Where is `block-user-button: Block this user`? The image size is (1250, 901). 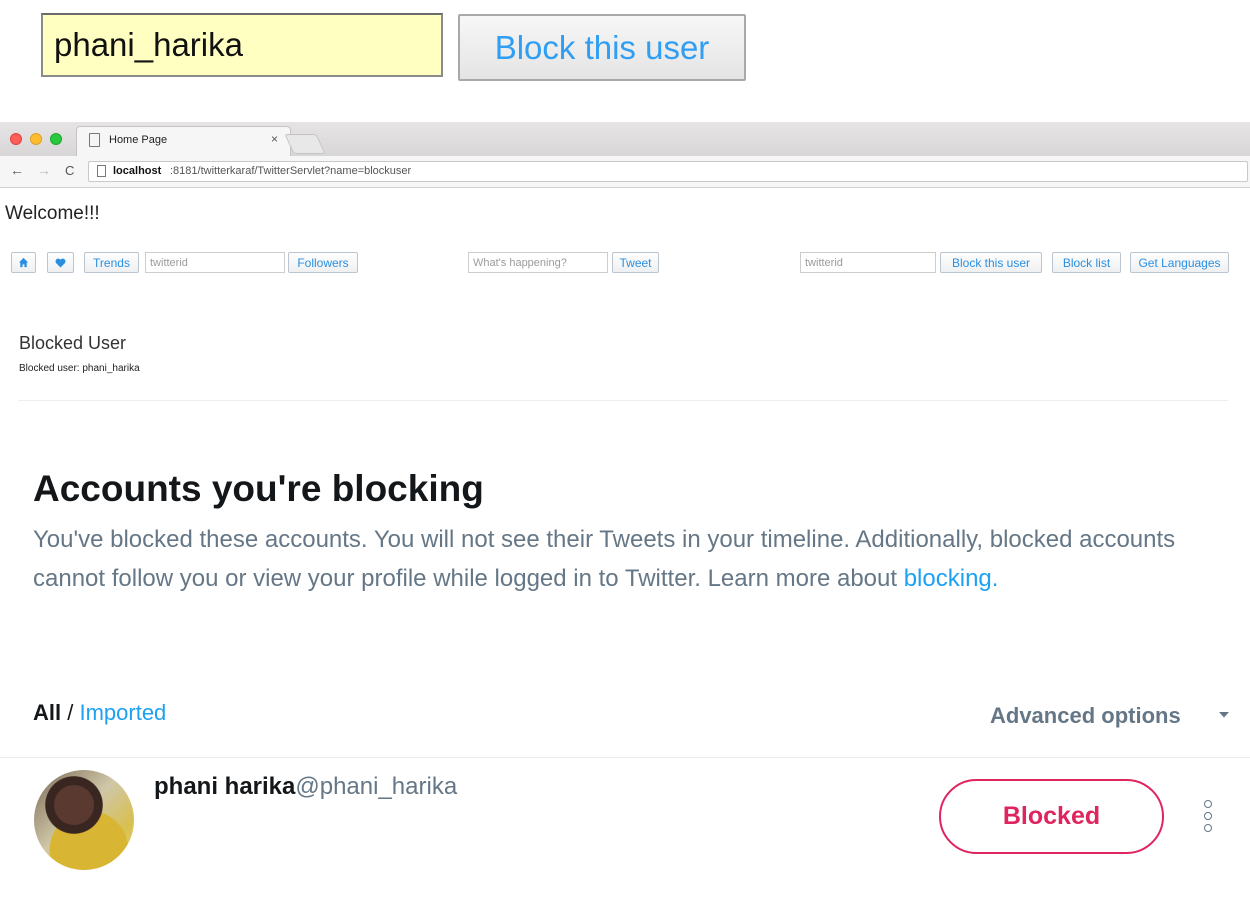
block-user-button: Block this user is located at coordinates (991, 262).